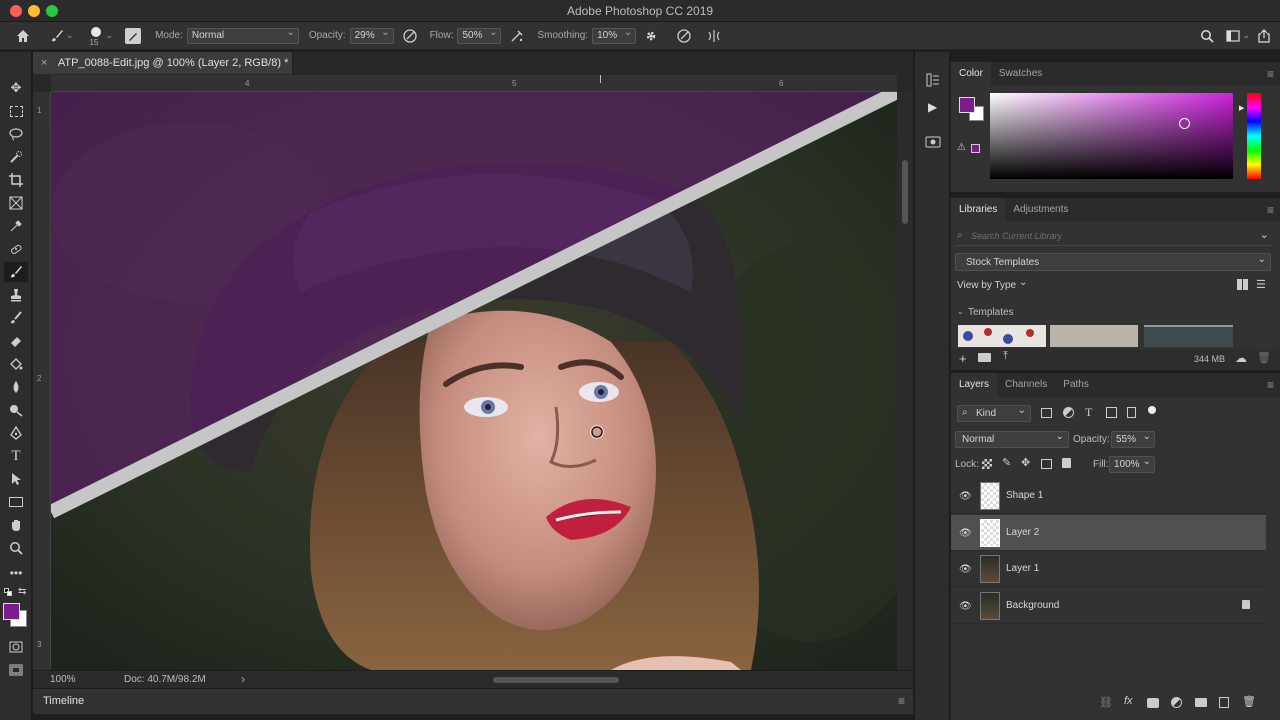 This screenshot has width=1280, height=720. I want to click on library-search: ⌕ Search Current Library ⌄, so click(1114, 237).